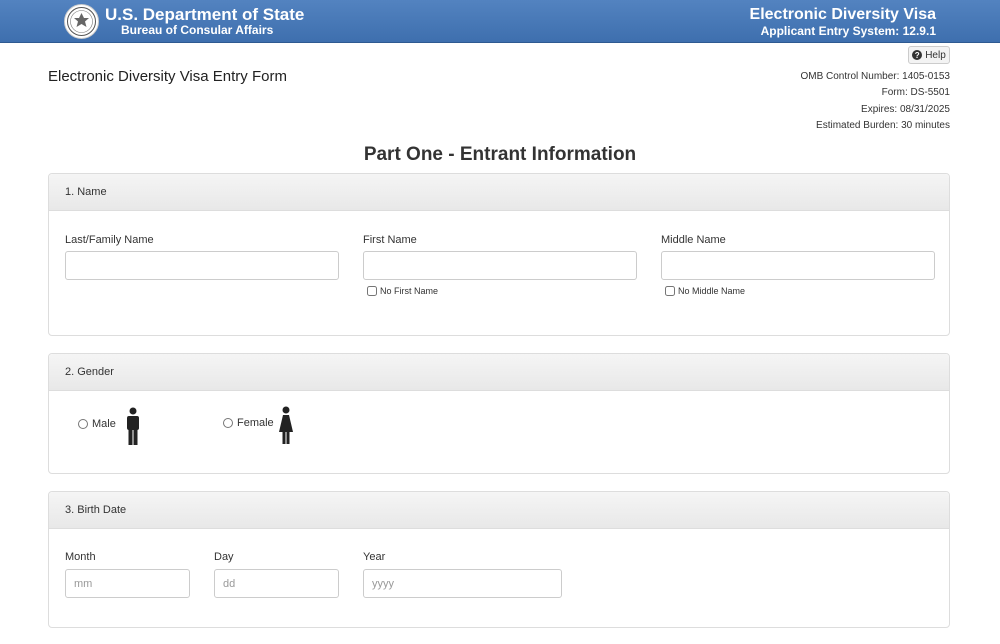  I want to click on middle-name-label: Middle Name, so click(693, 240).